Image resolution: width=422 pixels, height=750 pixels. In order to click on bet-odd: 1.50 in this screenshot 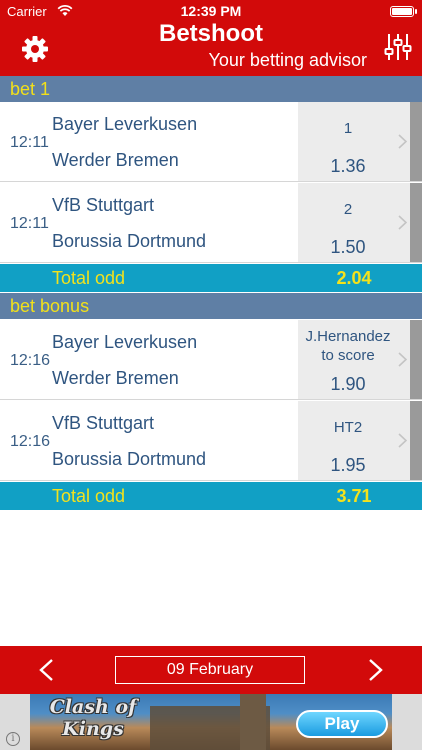, I will do `click(348, 247)`.